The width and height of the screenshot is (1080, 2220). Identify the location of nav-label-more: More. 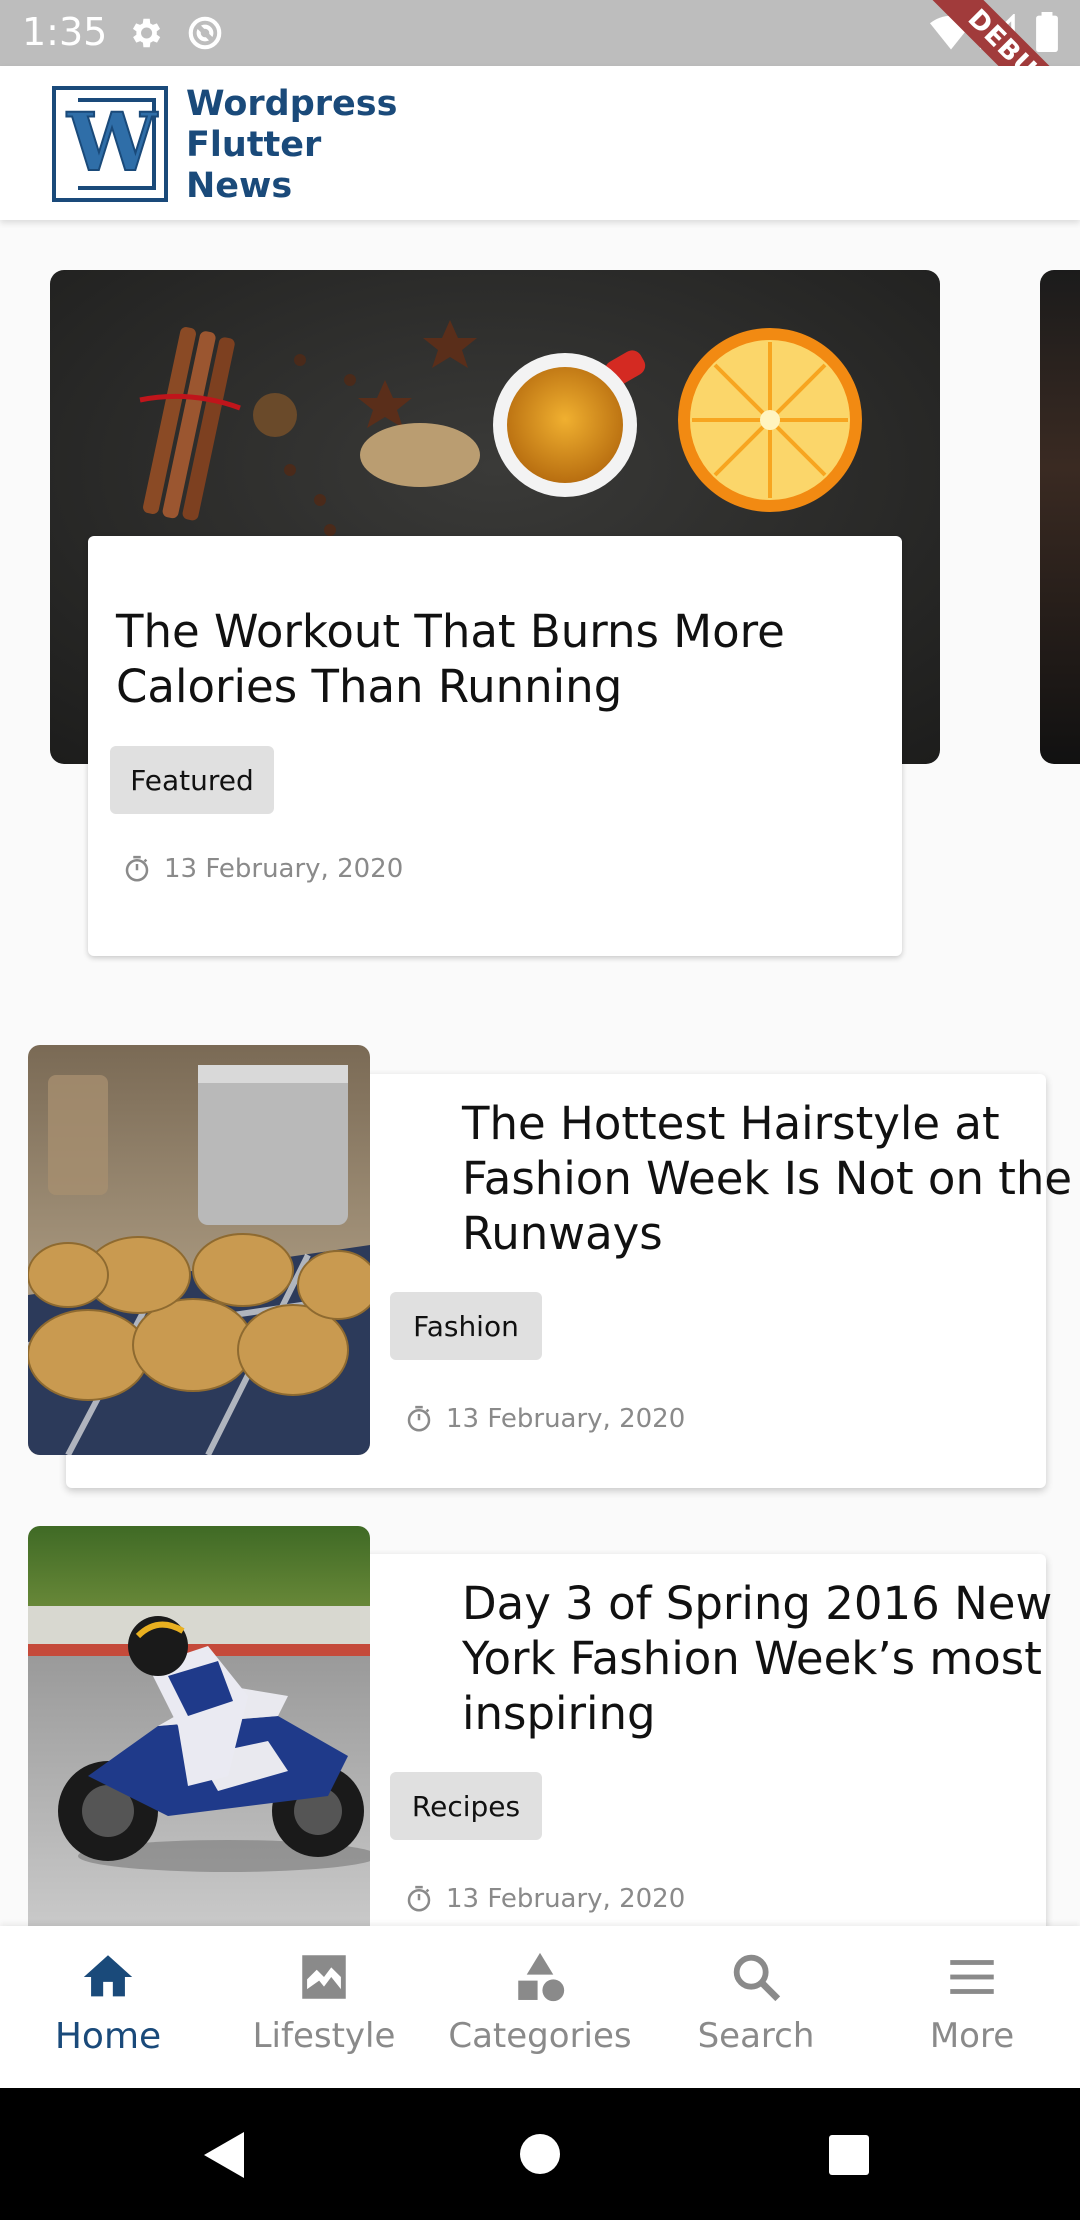
(972, 2036).